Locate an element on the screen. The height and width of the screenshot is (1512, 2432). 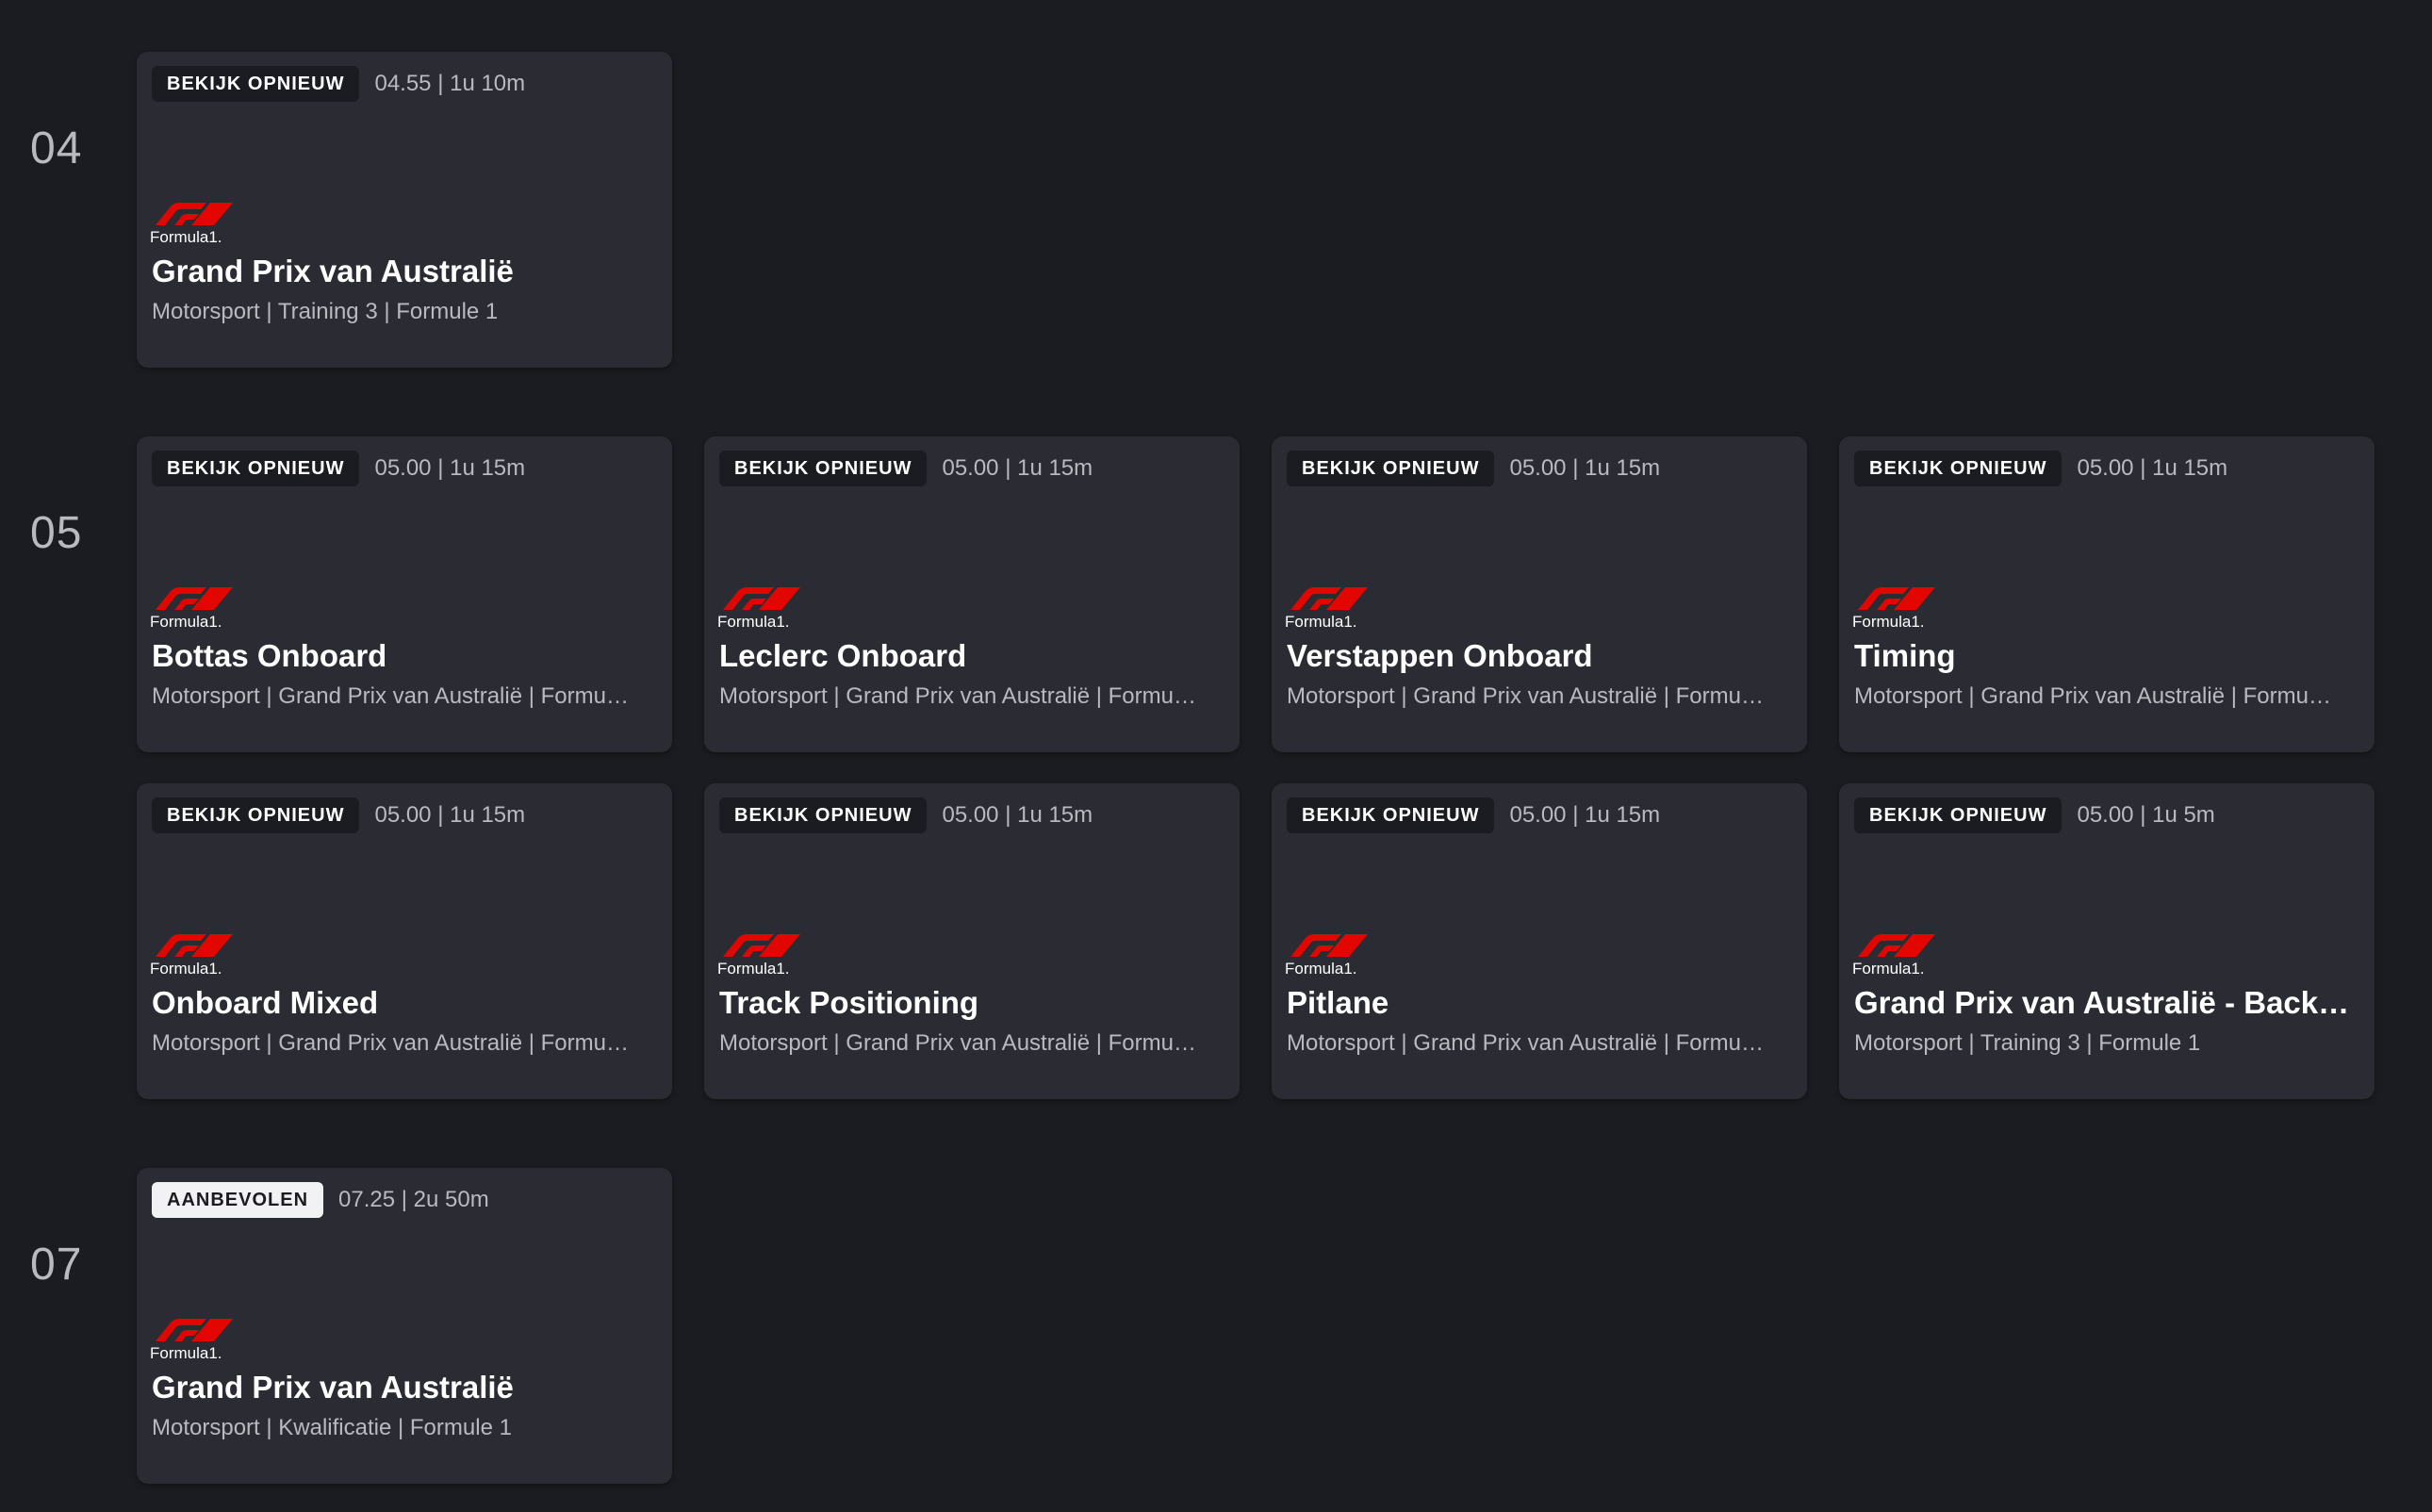
card-header: AANBEVOLEN 07.25 | 2u 50m is located at coordinates (320, 1200).